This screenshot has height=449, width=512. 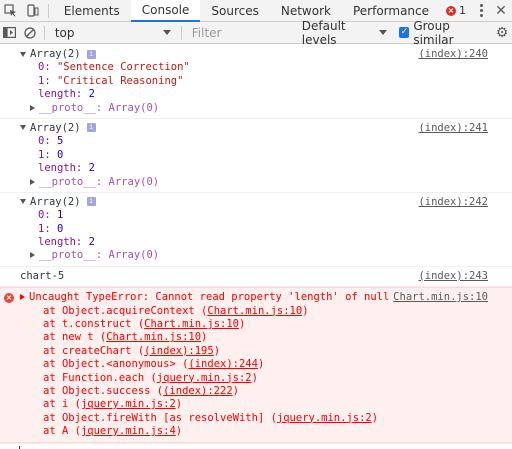 What do you see at coordinates (179, 351) in the screenshot?
I see `stack-frame-link: (index):195` at bounding box center [179, 351].